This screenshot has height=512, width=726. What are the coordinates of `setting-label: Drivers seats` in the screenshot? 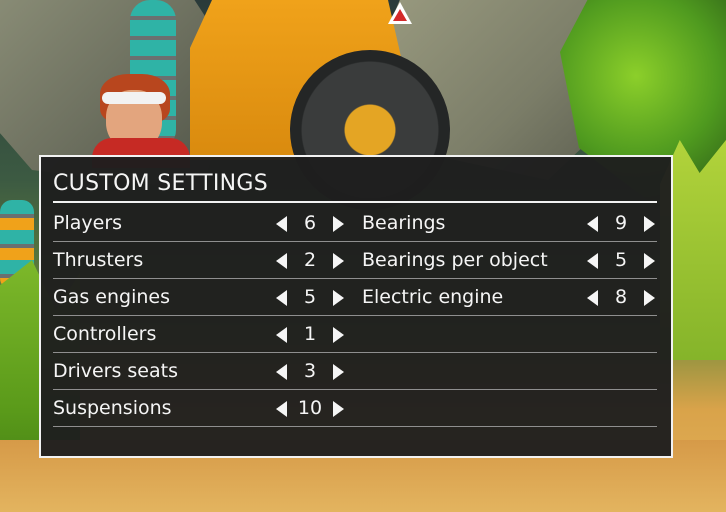 It's located at (115, 371).